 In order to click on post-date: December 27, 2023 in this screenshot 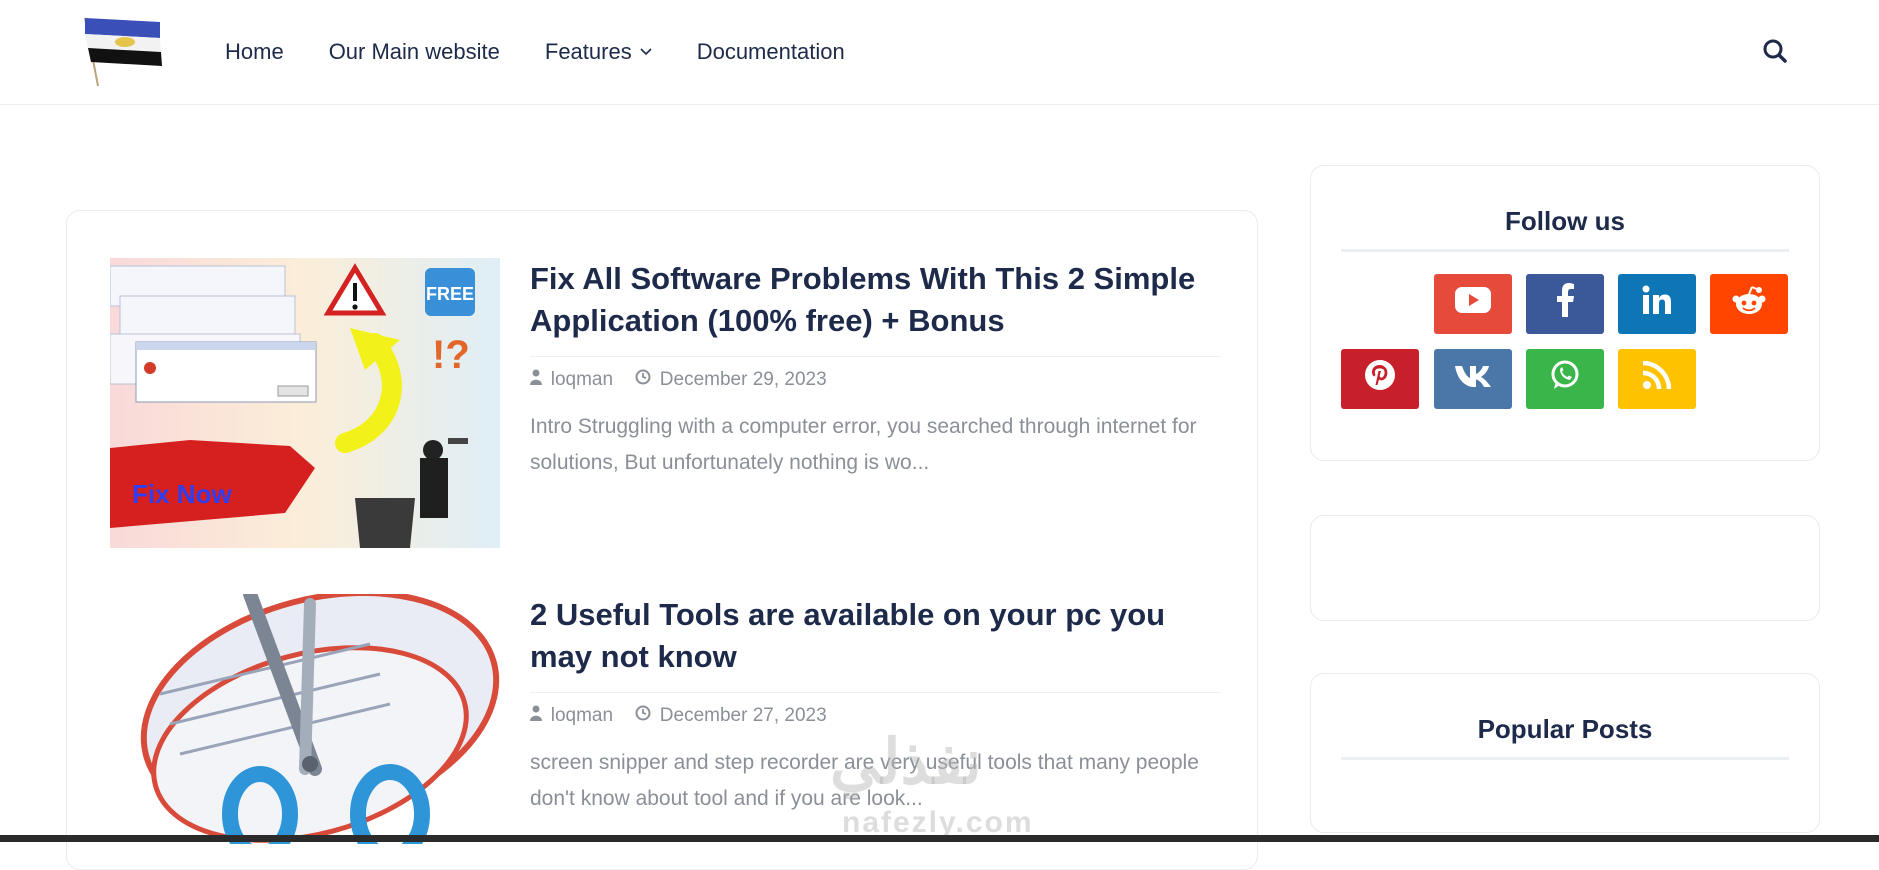, I will do `click(731, 716)`.